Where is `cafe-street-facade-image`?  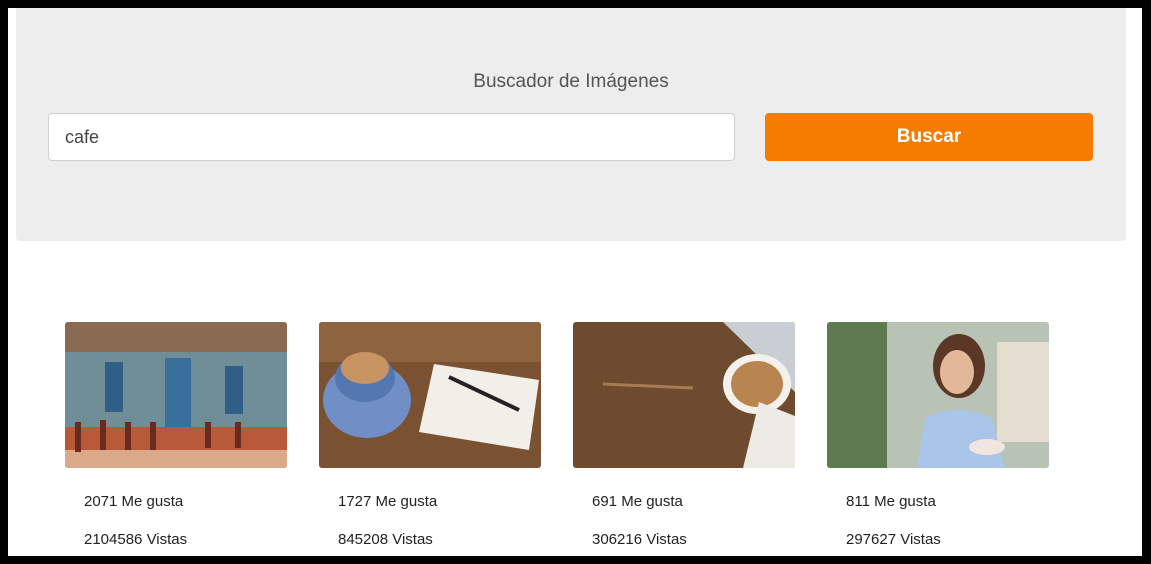 cafe-street-facade-image is located at coordinates (176, 395).